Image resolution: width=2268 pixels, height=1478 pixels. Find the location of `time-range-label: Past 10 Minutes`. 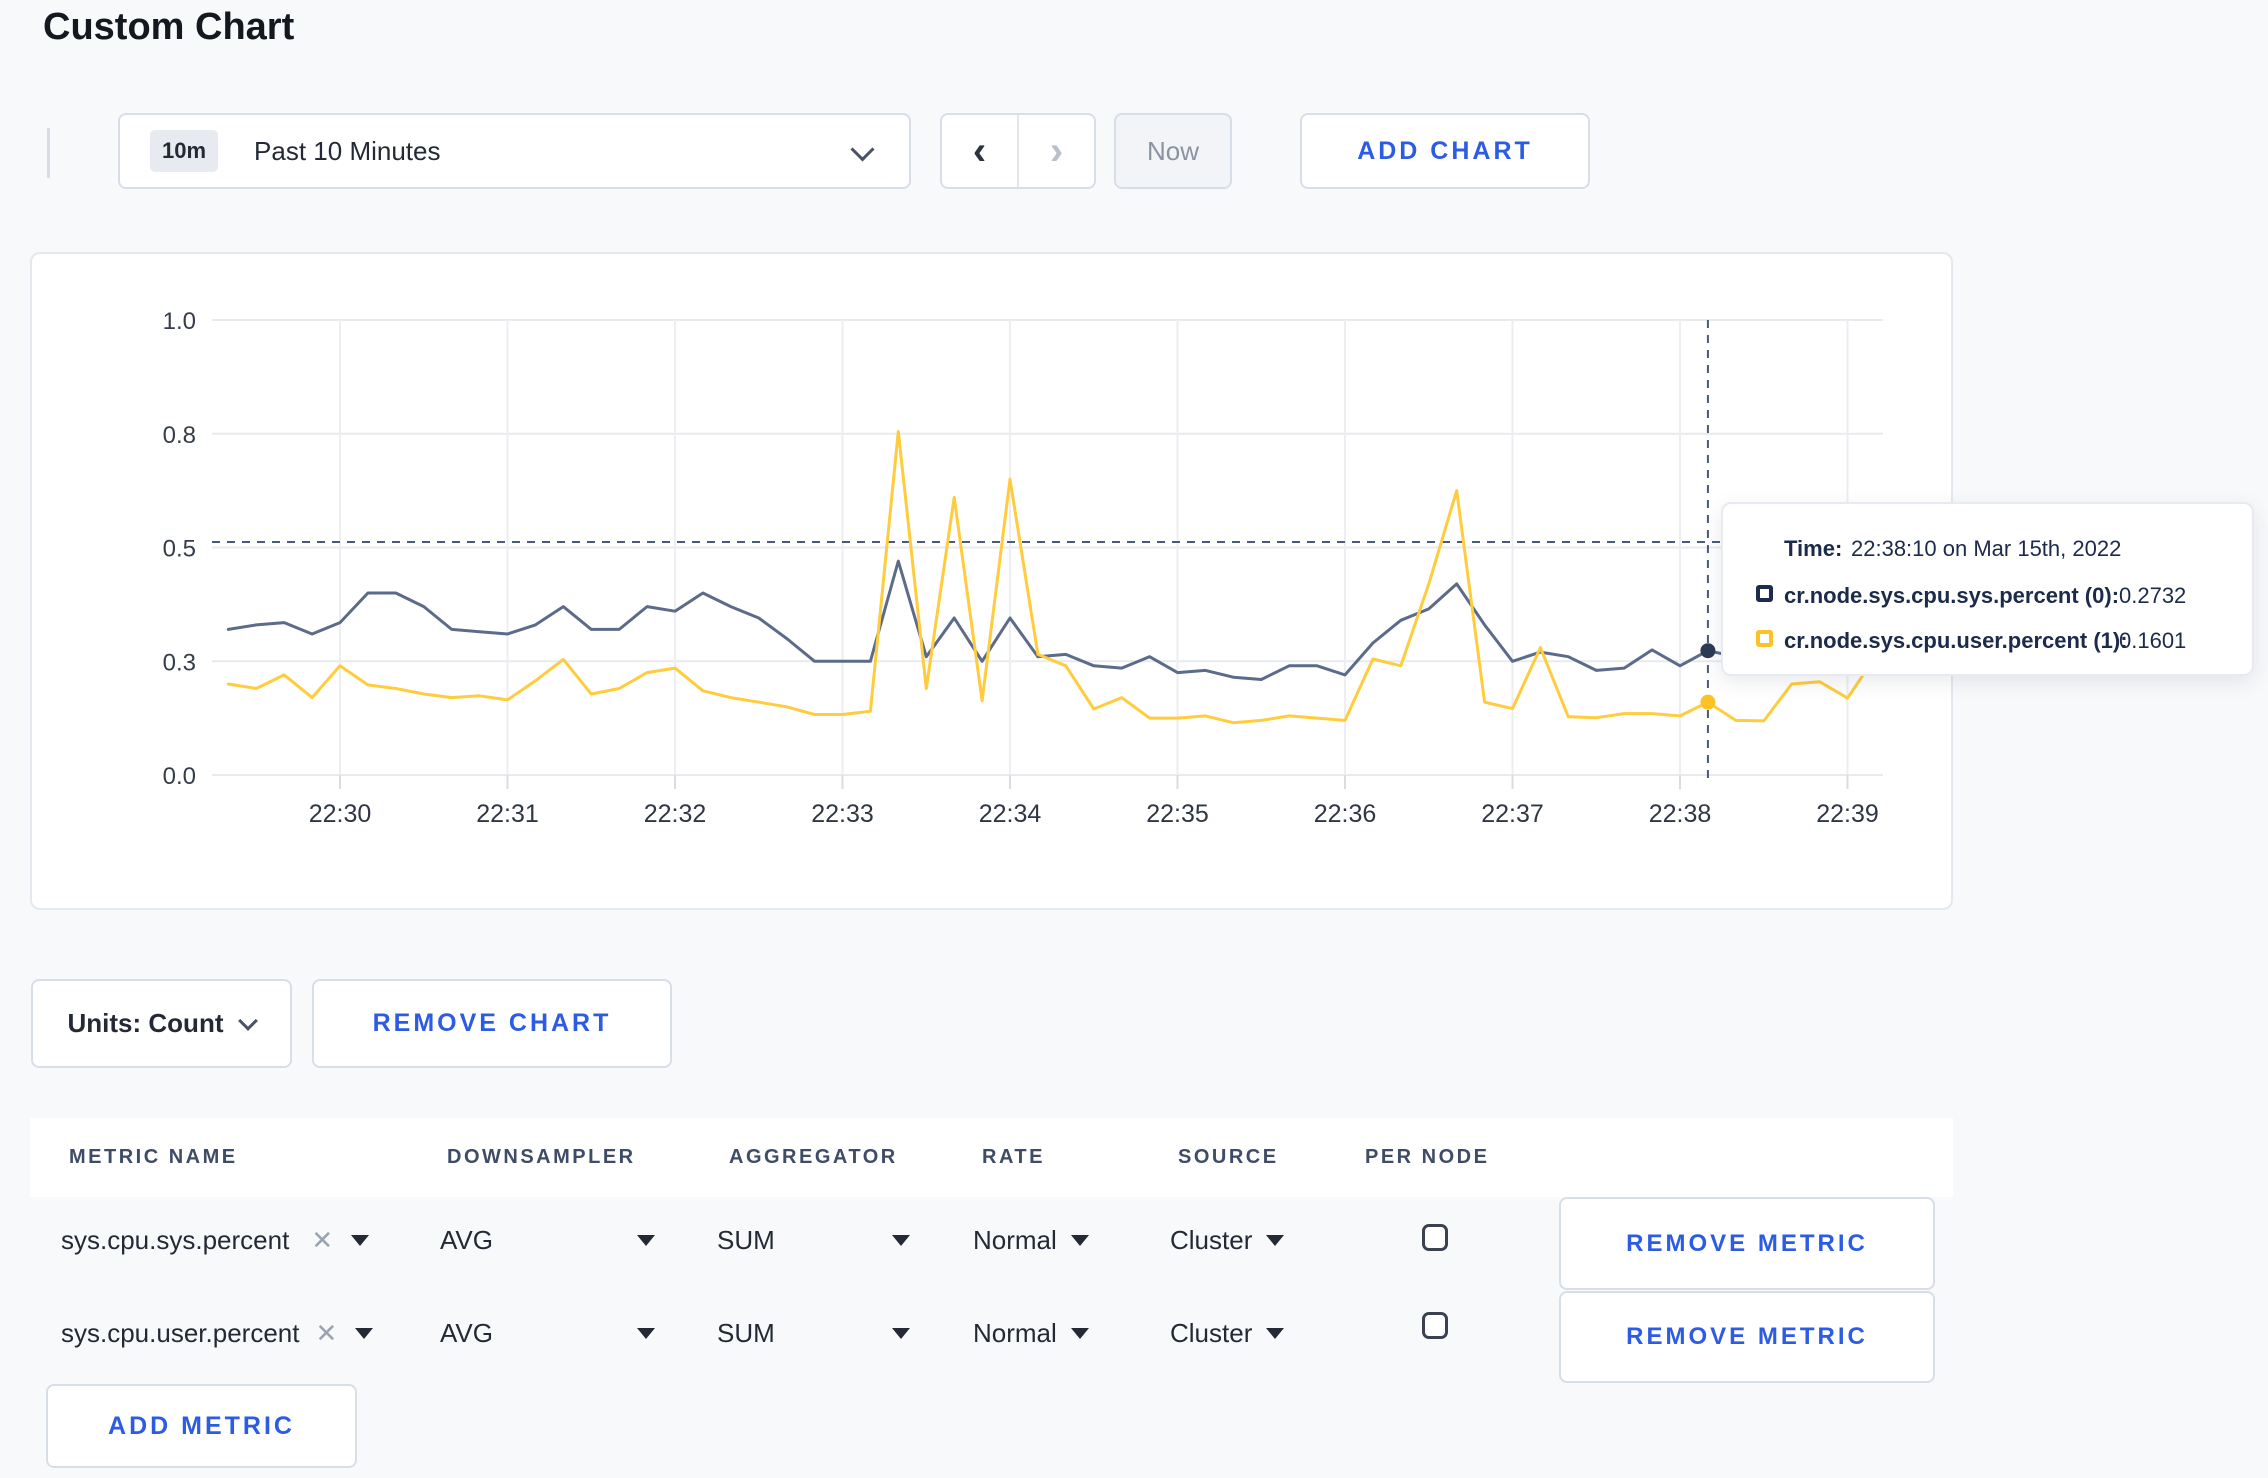

time-range-label: Past 10 Minutes is located at coordinates (347, 150).